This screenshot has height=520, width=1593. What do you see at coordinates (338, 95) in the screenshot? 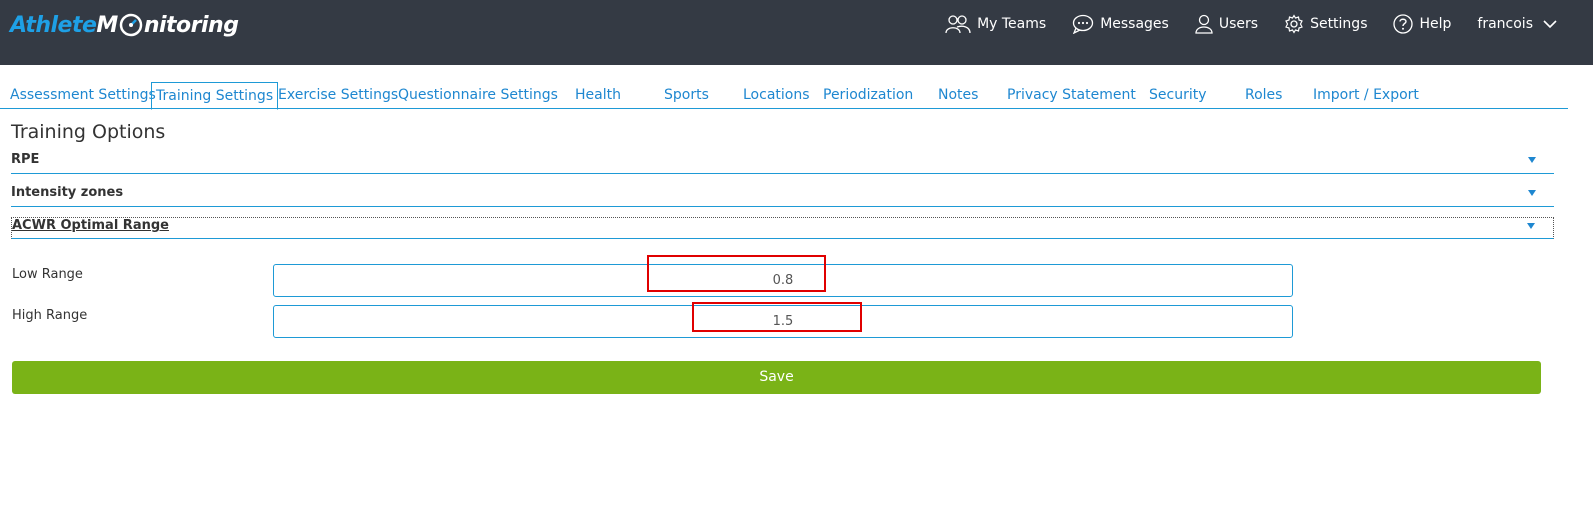
I see `tab-exercise-settings: Exercise Settings` at bounding box center [338, 95].